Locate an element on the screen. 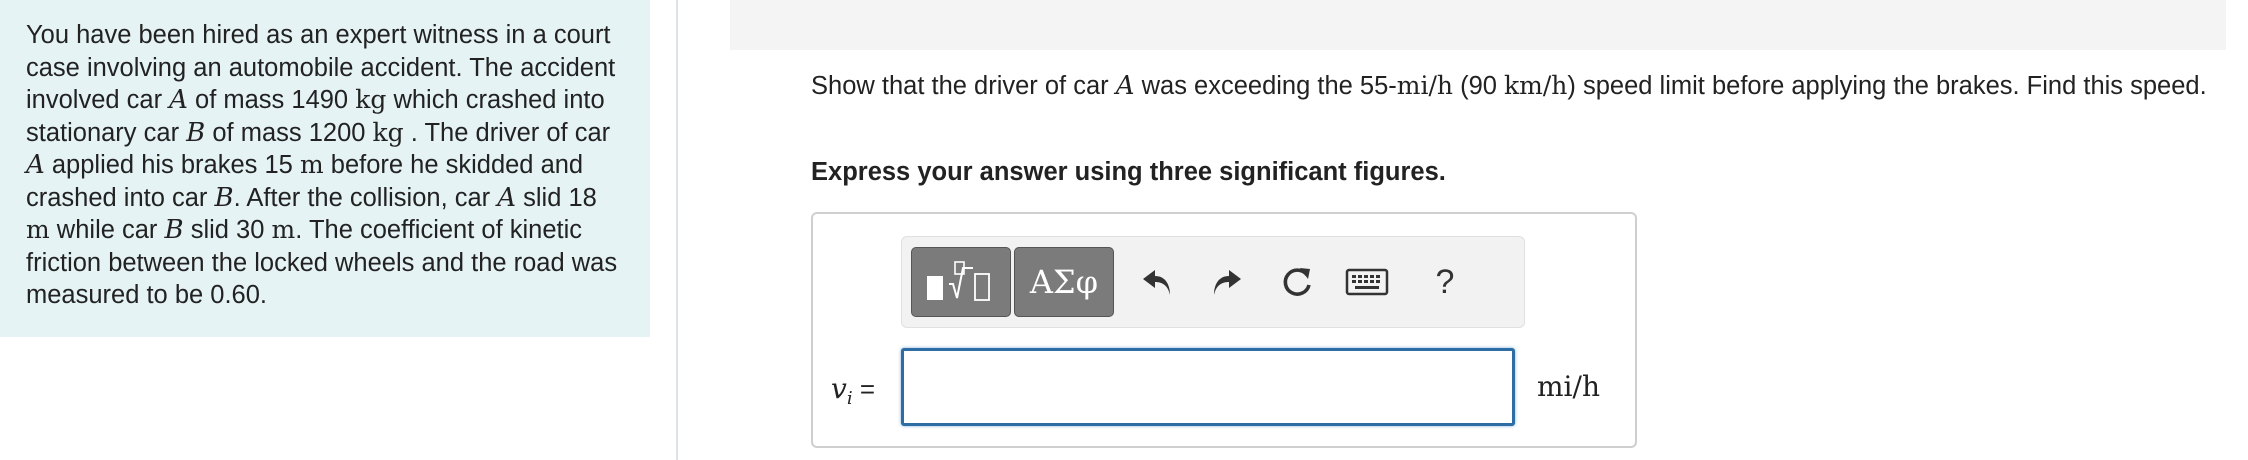 This screenshot has width=2248, height=460. templates-icon is located at coordinates (958, 281).